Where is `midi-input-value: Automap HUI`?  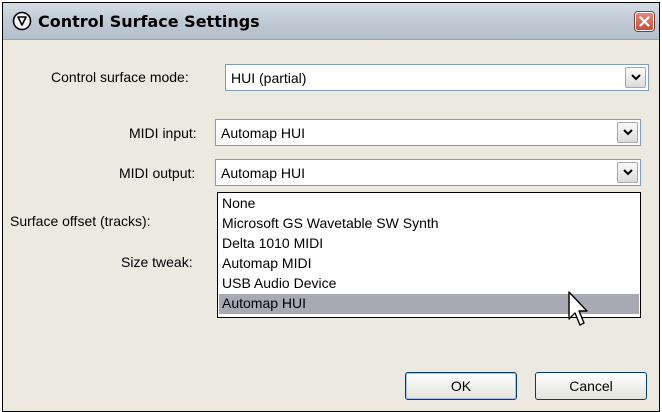 midi-input-value: Automap HUI is located at coordinates (263, 133).